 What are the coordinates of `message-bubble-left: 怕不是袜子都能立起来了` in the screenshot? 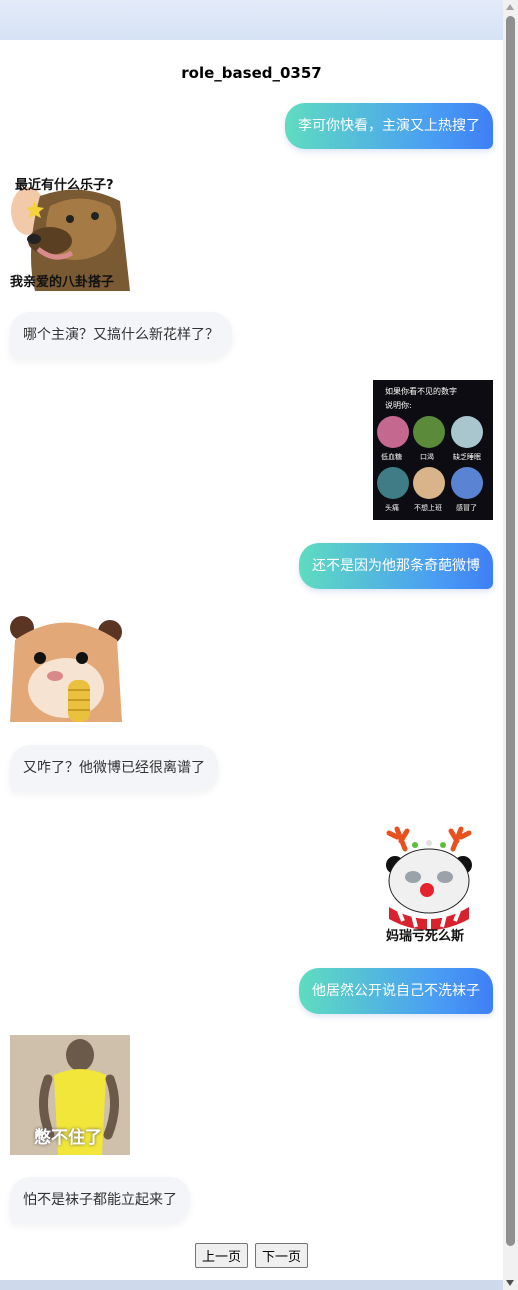 It's located at (100, 1200).